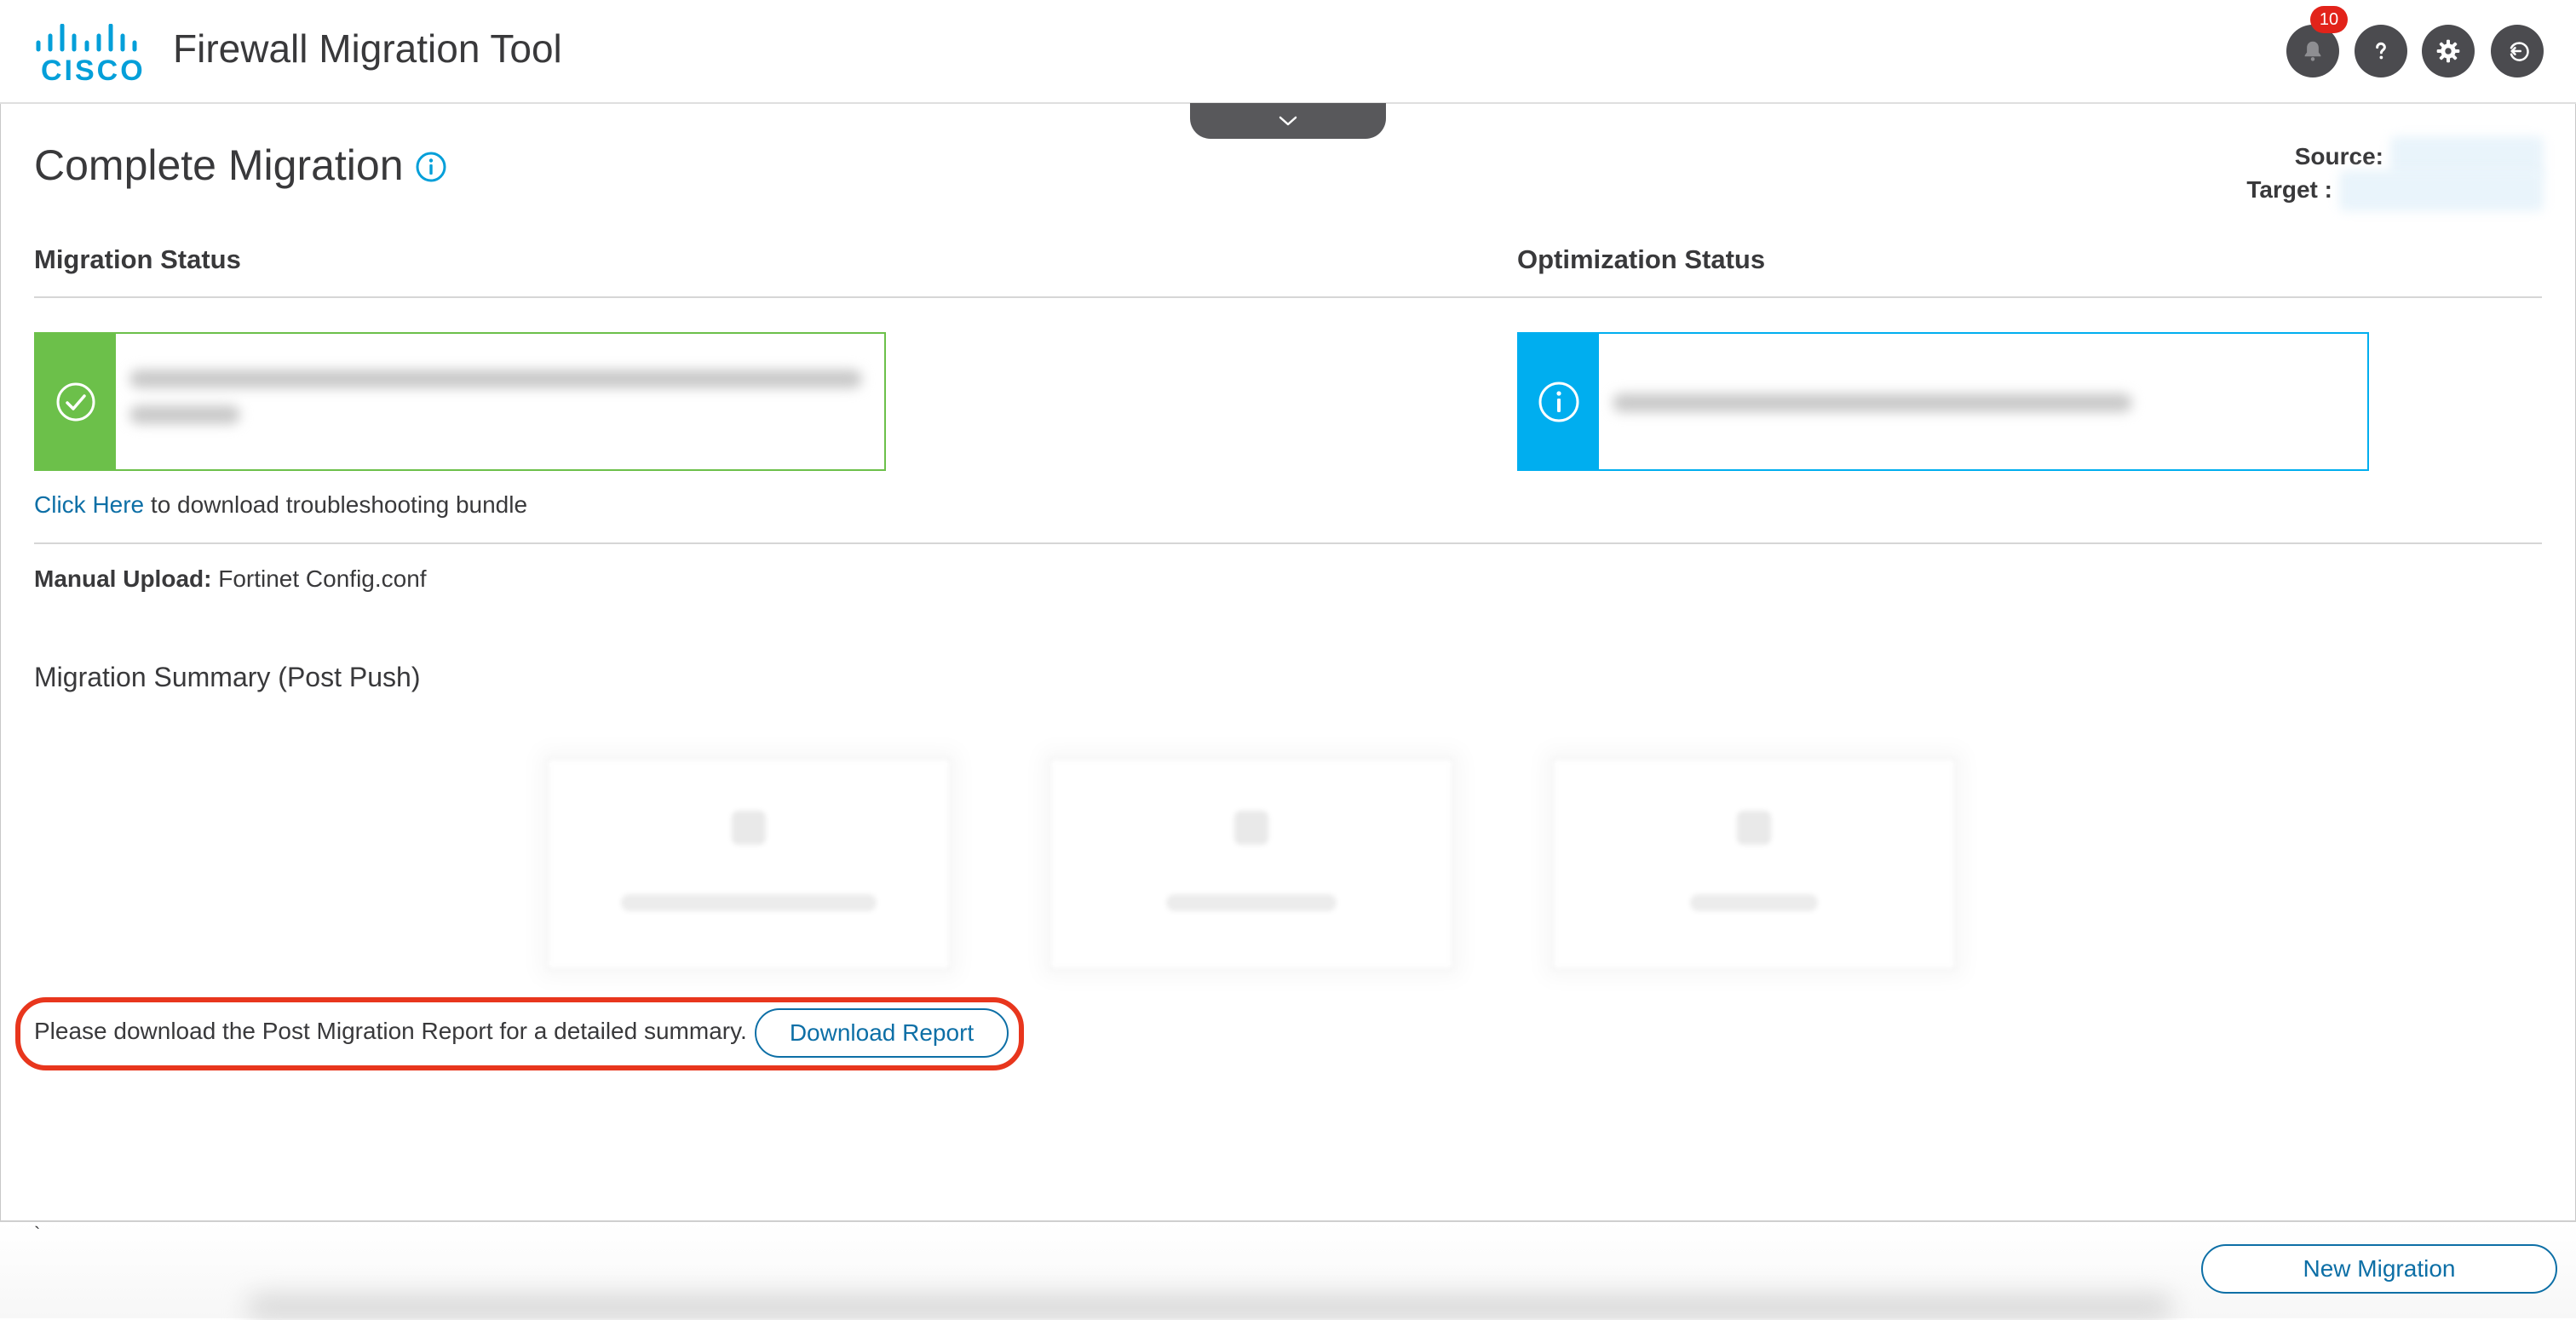  I want to click on app-header: CISCO Firewall Migration Tool 10, so click(1288, 52).